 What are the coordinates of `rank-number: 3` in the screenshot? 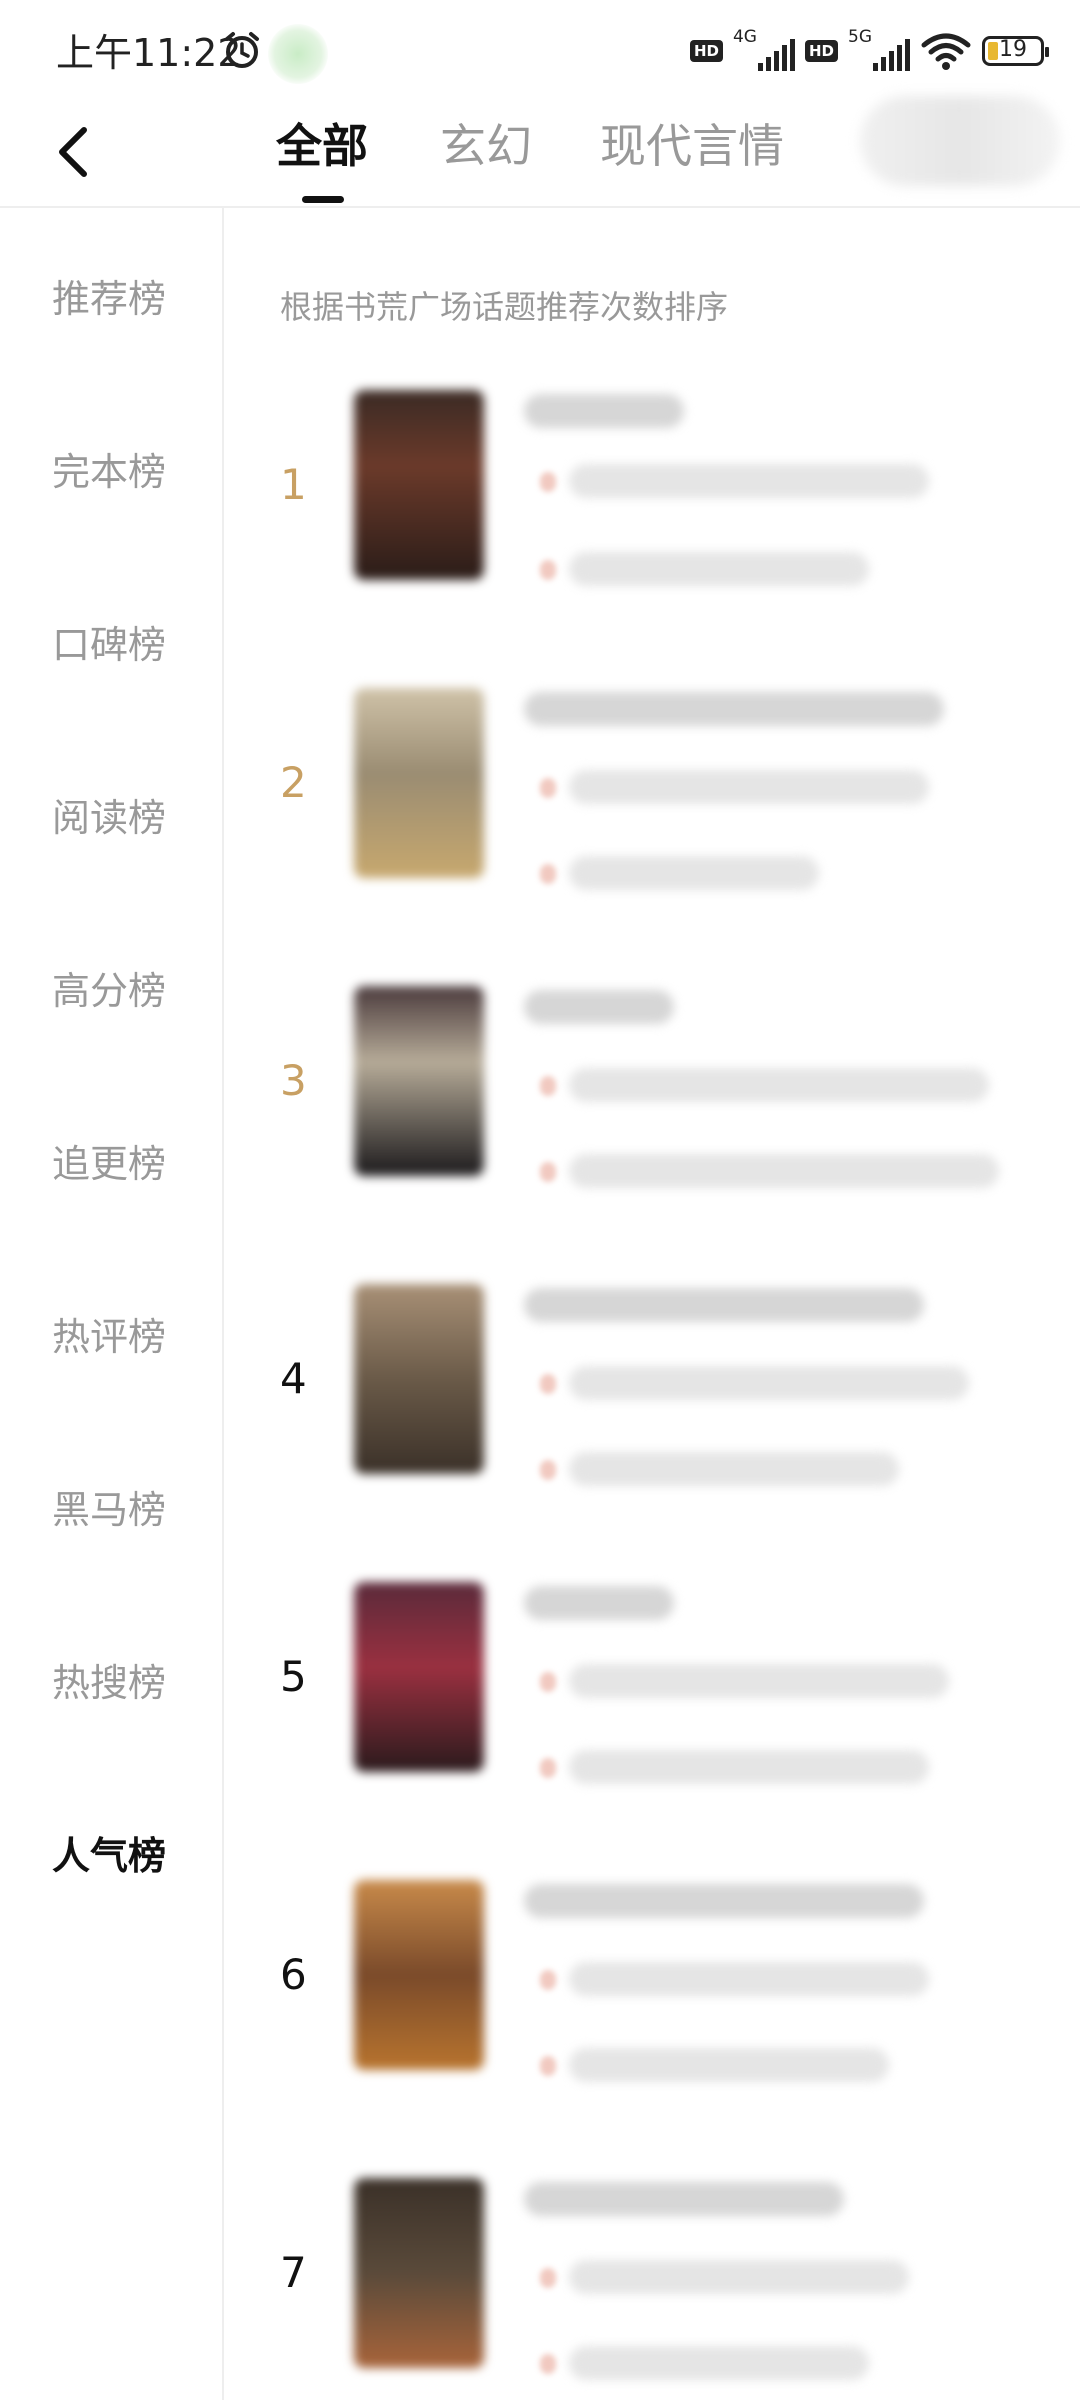 It's located at (293, 1080).